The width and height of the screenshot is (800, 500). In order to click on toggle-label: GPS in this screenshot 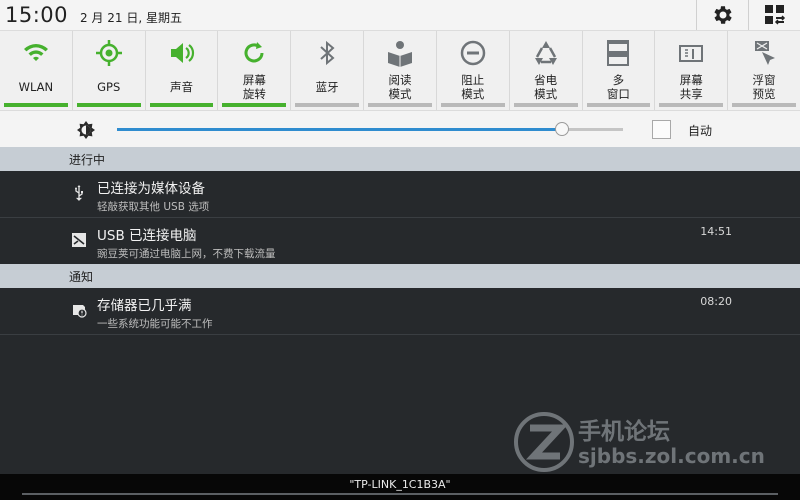, I will do `click(109, 87)`.